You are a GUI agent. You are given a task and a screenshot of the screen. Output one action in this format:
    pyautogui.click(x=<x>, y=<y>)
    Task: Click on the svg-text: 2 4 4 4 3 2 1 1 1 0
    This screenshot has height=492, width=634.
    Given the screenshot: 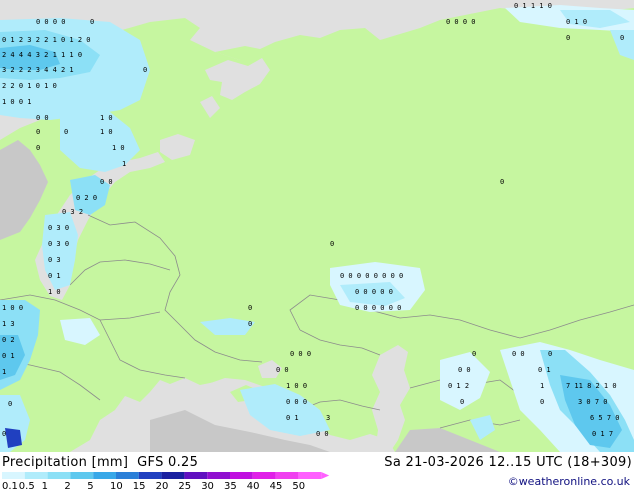 What is the action you would take?
    pyautogui.click(x=42, y=55)
    